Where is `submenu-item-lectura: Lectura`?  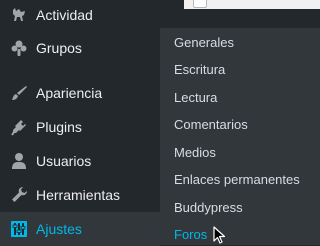
submenu-item-lectura: Lectura is located at coordinates (195, 97).